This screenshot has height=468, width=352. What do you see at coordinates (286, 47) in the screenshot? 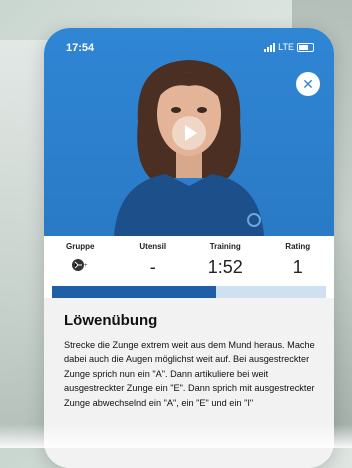
I see `network-label: LTE` at bounding box center [286, 47].